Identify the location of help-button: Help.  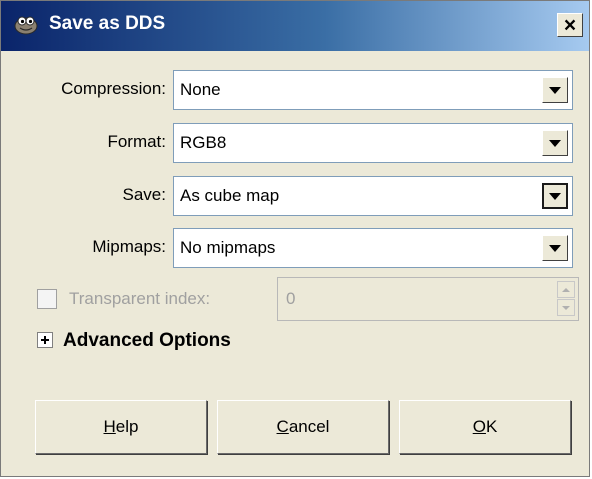
(121, 427).